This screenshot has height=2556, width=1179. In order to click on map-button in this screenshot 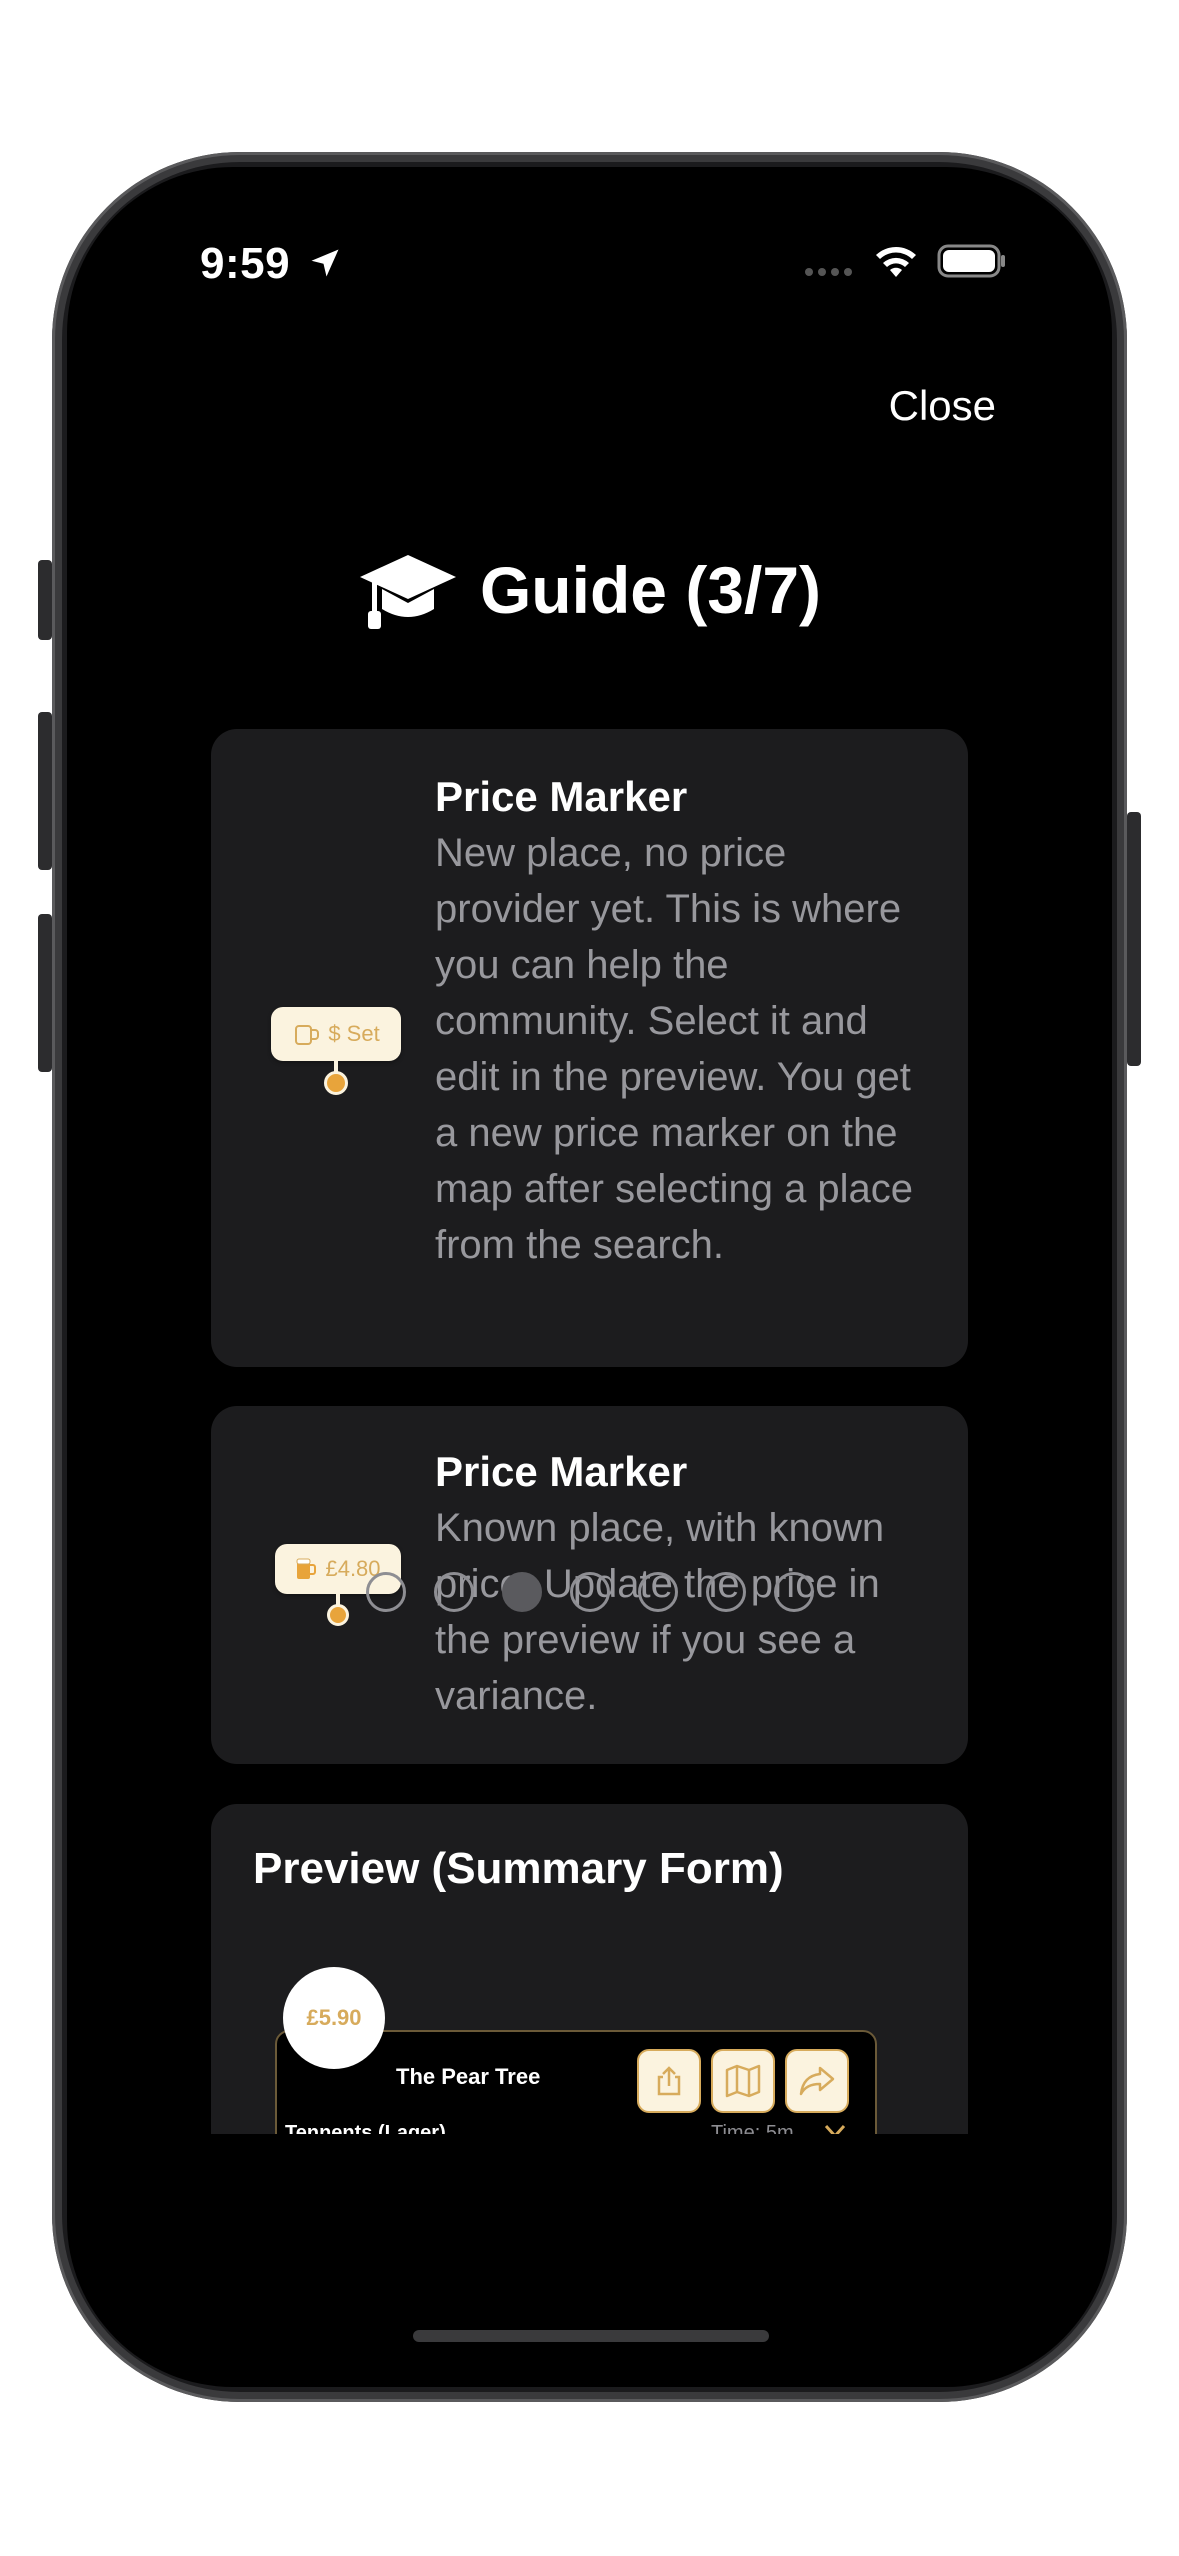, I will do `click(743, 2081)`.